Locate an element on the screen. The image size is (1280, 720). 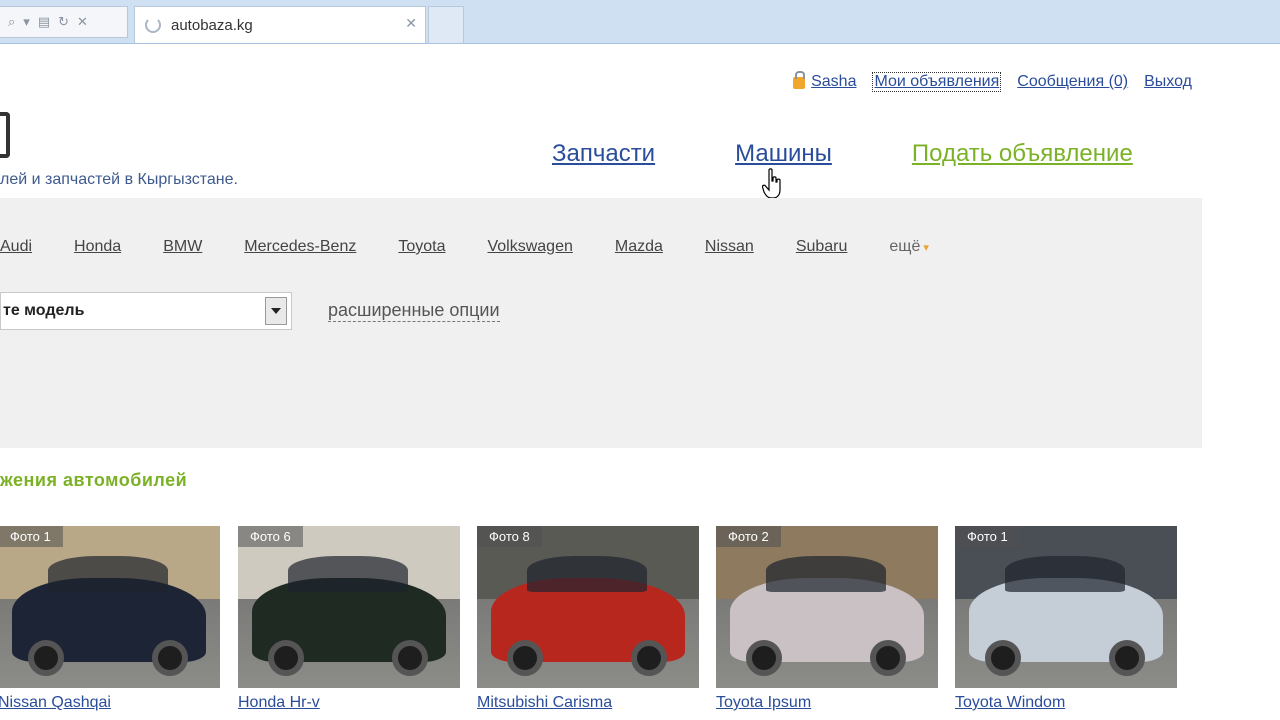
chevron-down-icon is located at coordinates (276, 311).